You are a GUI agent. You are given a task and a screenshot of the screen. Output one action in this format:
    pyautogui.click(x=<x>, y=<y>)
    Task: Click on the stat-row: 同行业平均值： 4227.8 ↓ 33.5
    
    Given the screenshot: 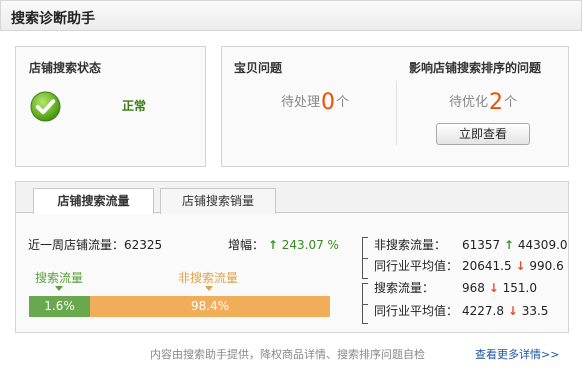 What is the action you would take?
    pyautogui.click(x=461, y=310)
    